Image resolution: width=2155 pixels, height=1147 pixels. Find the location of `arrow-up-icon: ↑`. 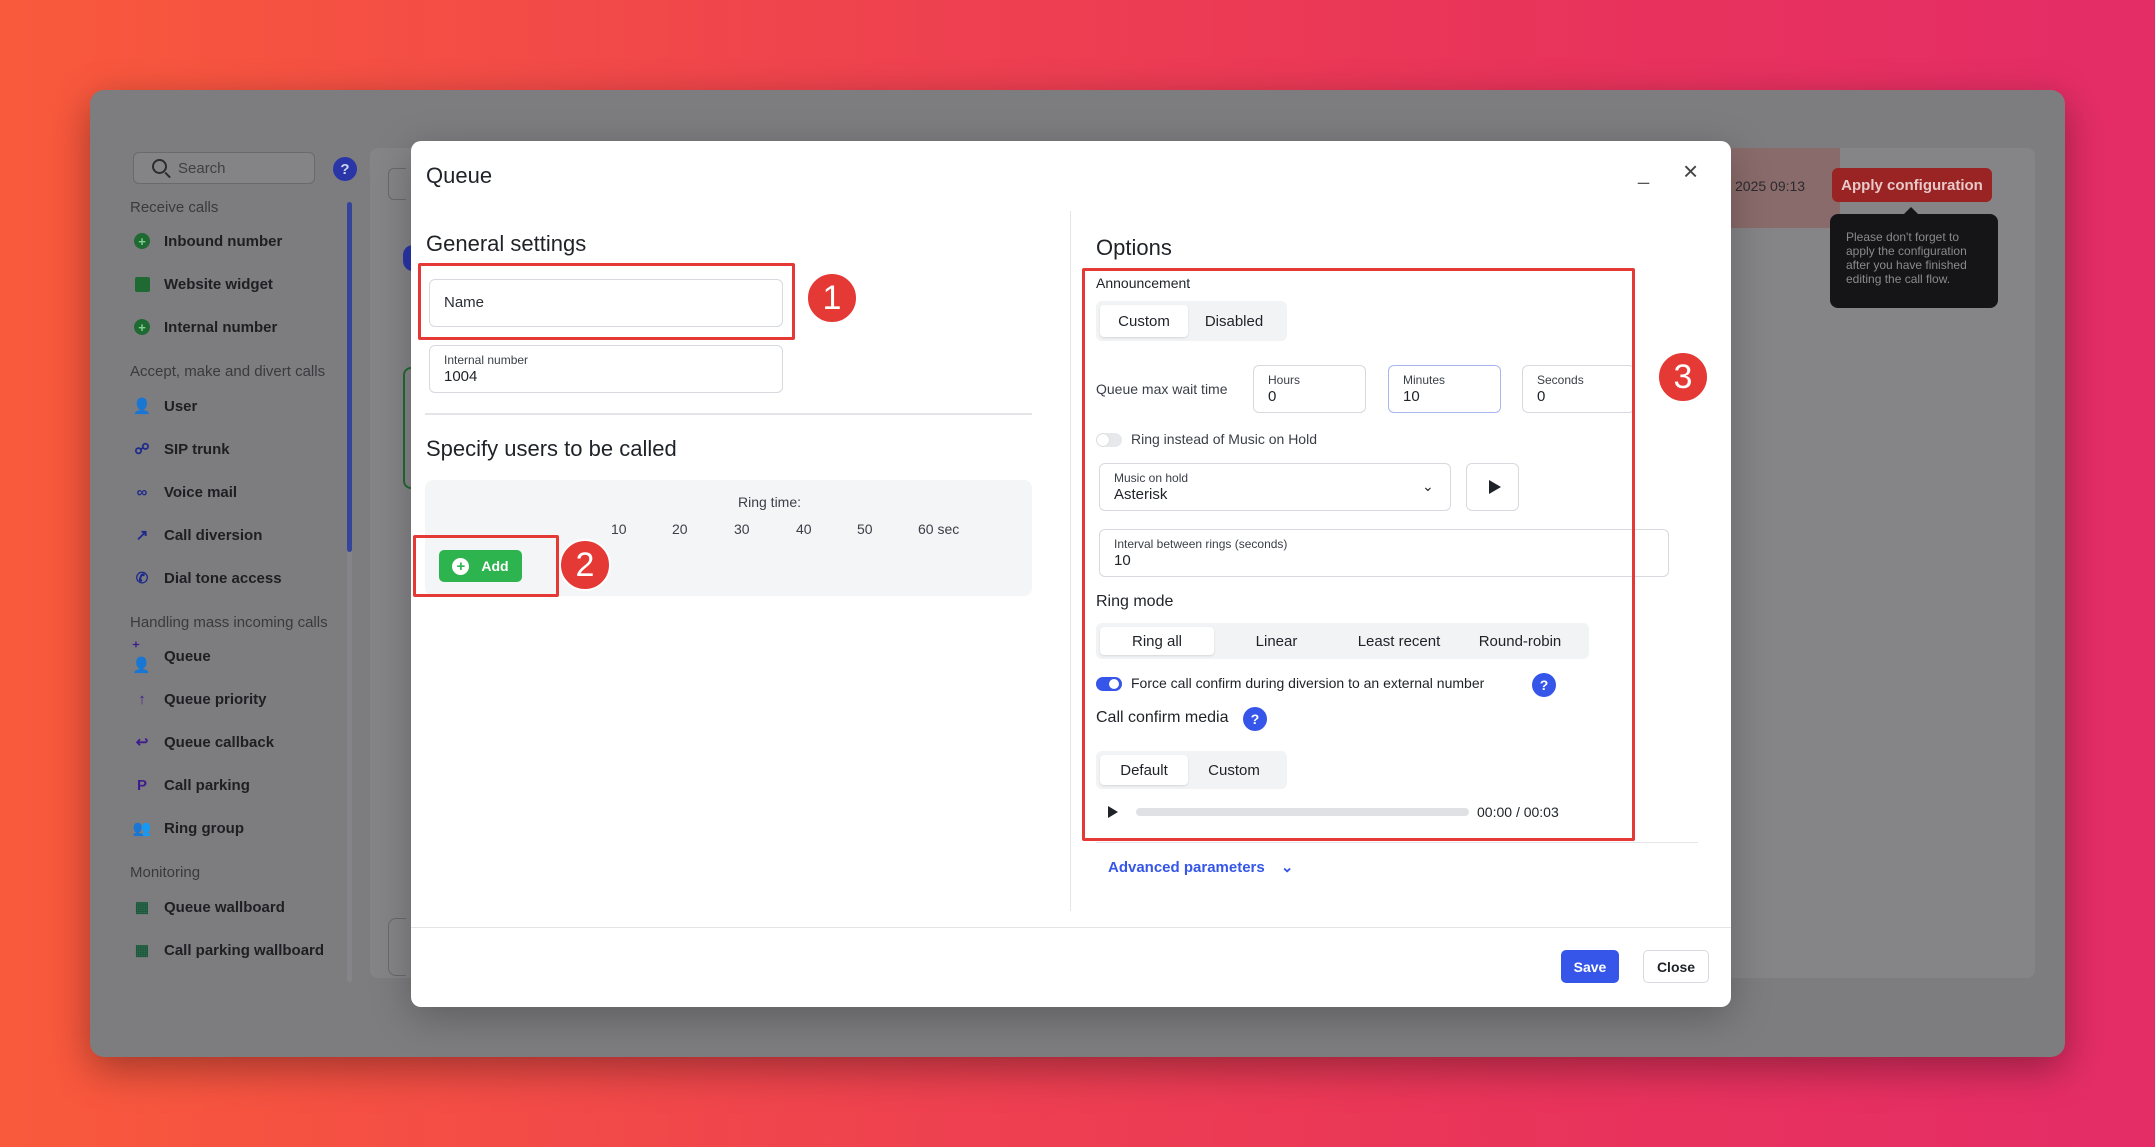

arrow-up-icon: ↑ is located at coordinates (142, 699).